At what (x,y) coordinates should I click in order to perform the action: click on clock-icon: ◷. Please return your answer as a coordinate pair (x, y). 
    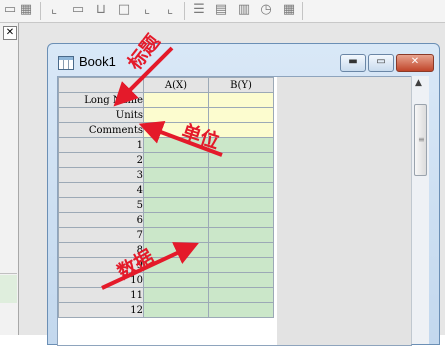
    Looking at the image, I should click on (266, 10).